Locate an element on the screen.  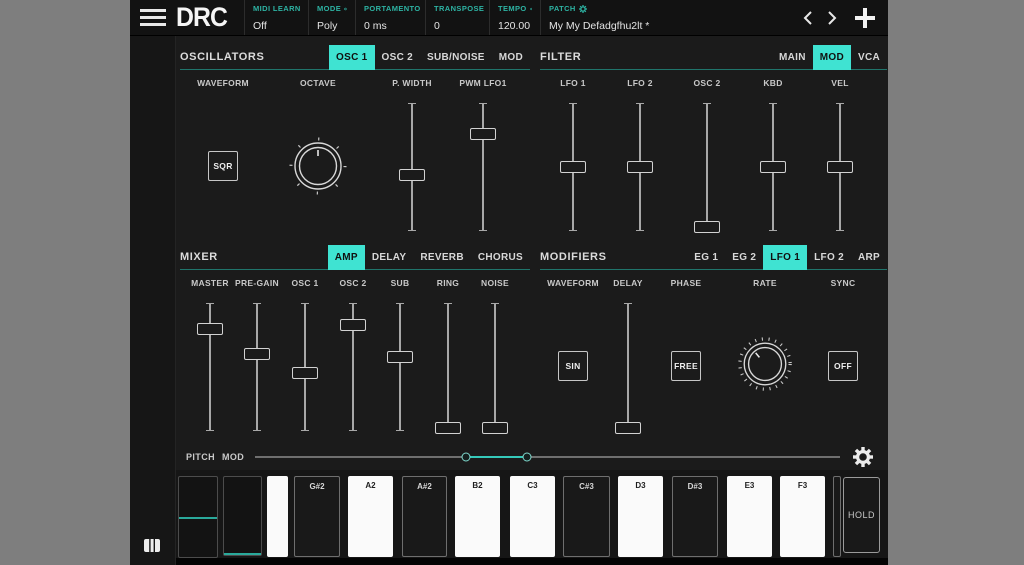
filter-kbd-slider is located at coordinates (773, 167).